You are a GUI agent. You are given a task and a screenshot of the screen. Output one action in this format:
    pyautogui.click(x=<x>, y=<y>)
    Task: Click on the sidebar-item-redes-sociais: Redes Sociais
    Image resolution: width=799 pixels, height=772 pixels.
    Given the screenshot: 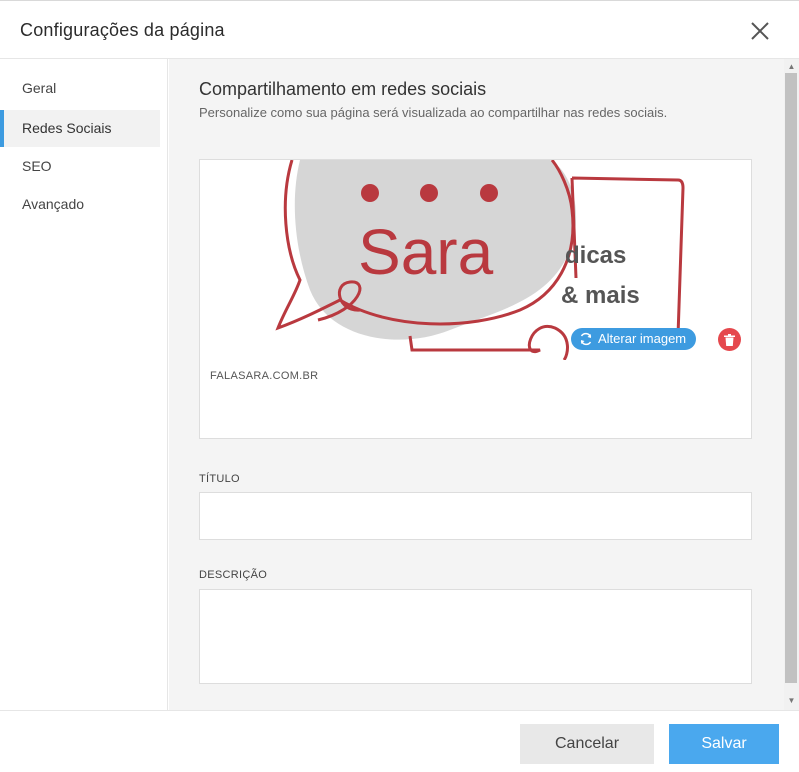 What is the action you would take?
    pyautogui.click(x=80, y=128)
    